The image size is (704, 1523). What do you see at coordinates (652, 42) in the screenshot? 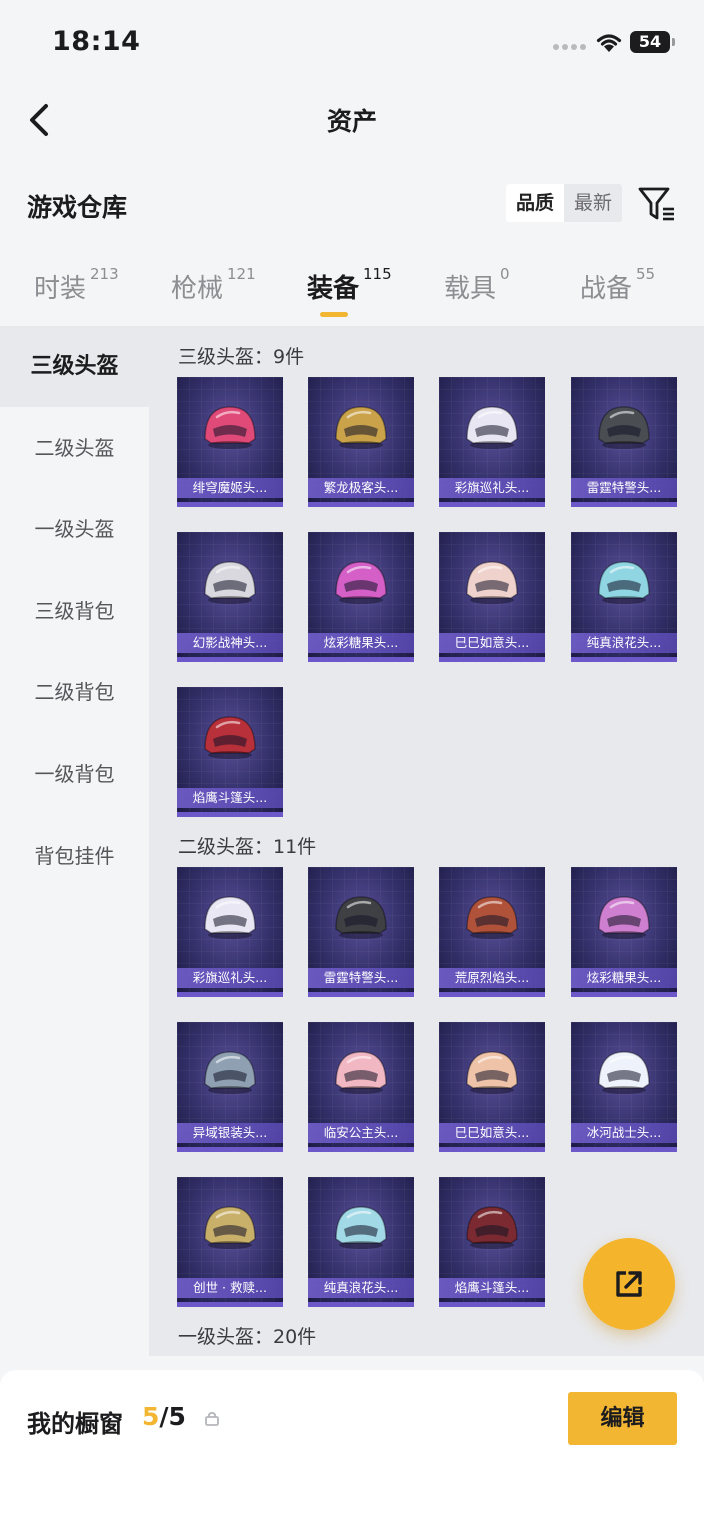
I see `battery-icon: 54` at bounding box center [652, 42].